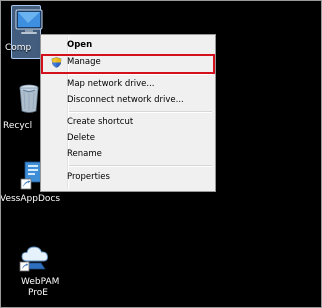  I want to click on manage-highlight-box, so click(128, 64).